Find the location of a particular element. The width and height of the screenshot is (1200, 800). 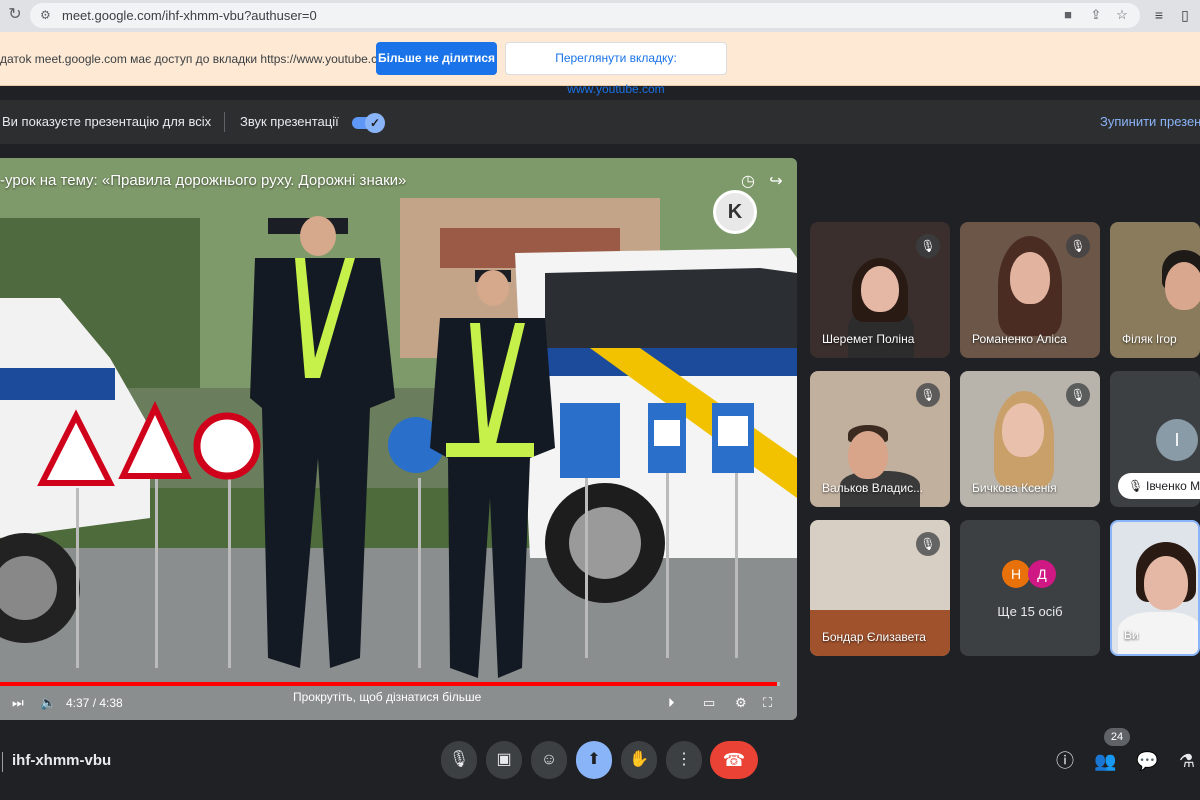

participant-tile: 🎙 Бичкова Ксенія is located at coordinates (1030, 439).